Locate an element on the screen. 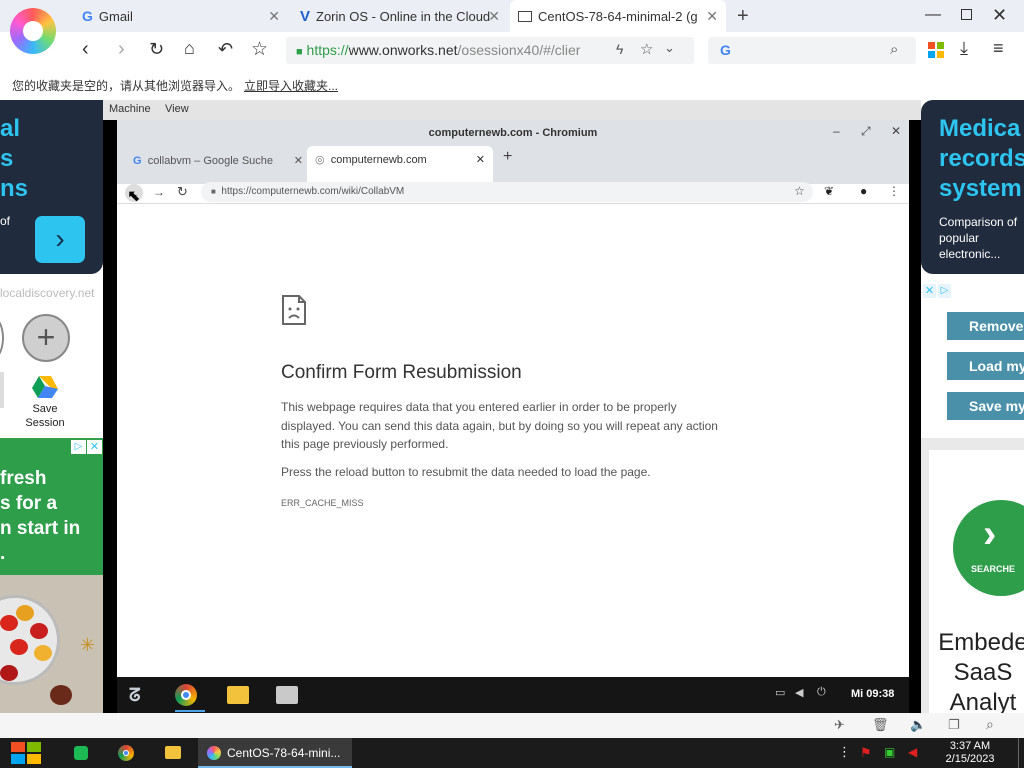  vm-taskbar: ᘔ ▭ ◀ ⏻ Mi 09:38 is located at coordinates (513, 695).